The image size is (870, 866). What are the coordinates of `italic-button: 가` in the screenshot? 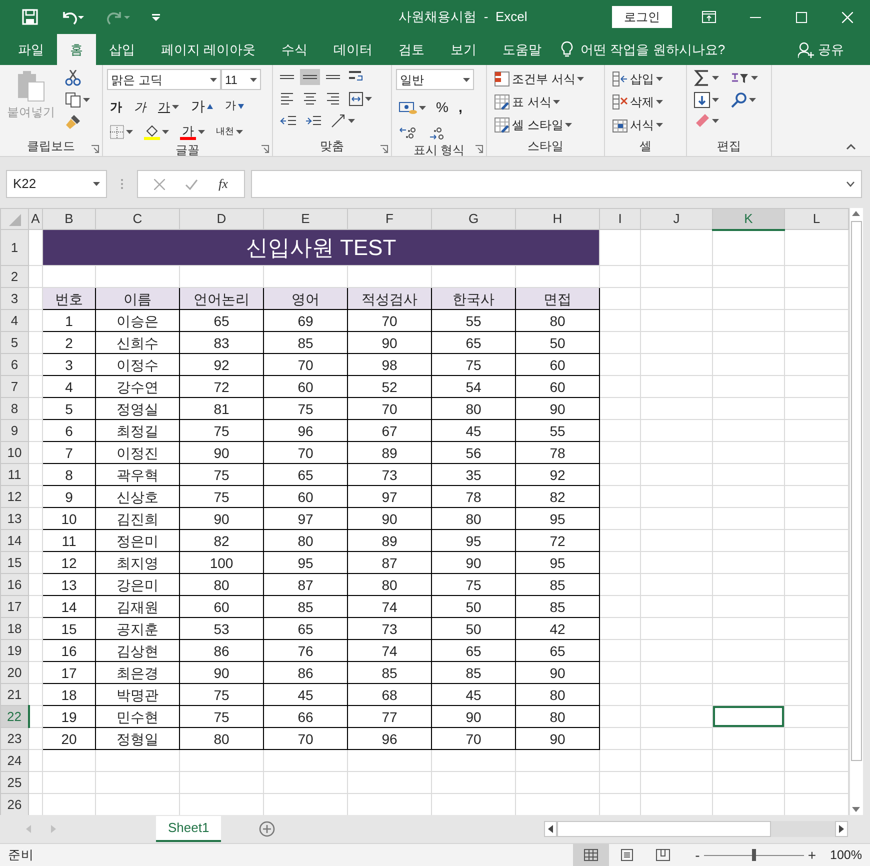 It's located at (140, 106).